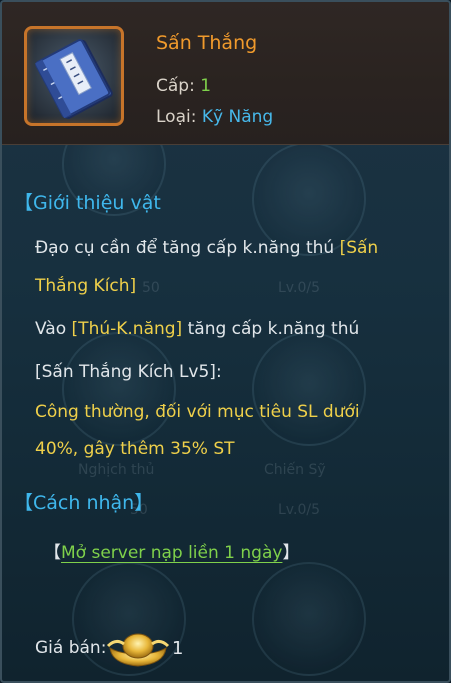 Image resolution: width=451 pixels, height=683 pixels. Describe the element at coordinates (53, 329) in the screenshot. I see `intro-text: Vào` at that location.